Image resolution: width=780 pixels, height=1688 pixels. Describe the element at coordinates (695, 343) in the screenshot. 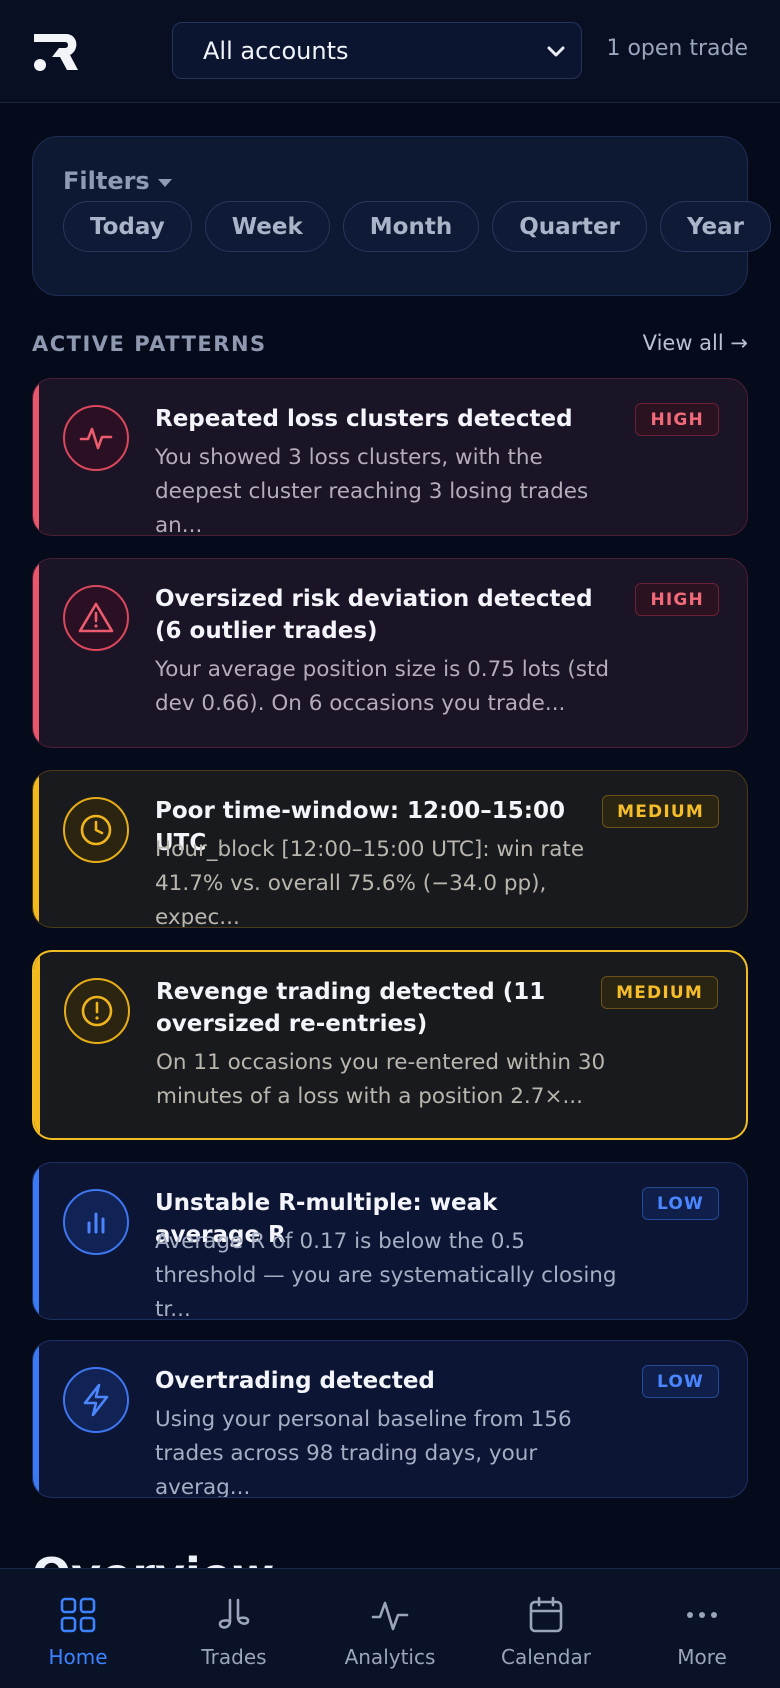

I see `view-all-link: View all →` at that location.